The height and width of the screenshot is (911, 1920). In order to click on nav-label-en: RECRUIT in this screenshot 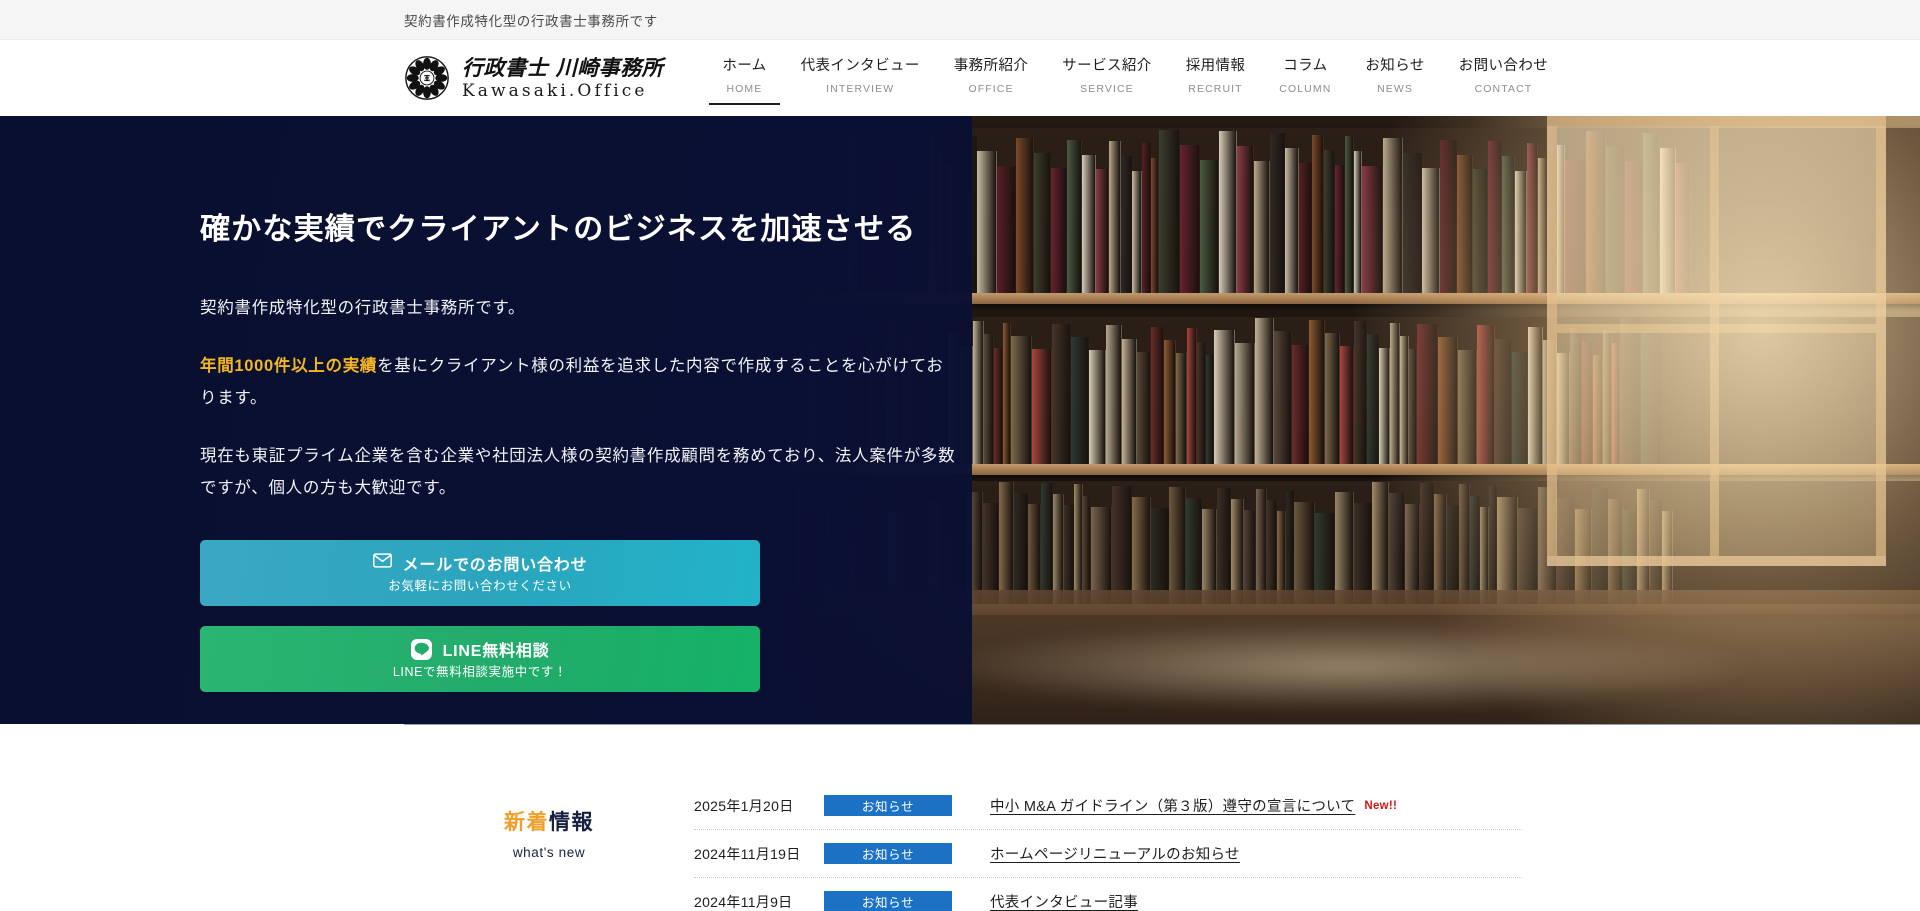, I will do `click(1215, 89)`.